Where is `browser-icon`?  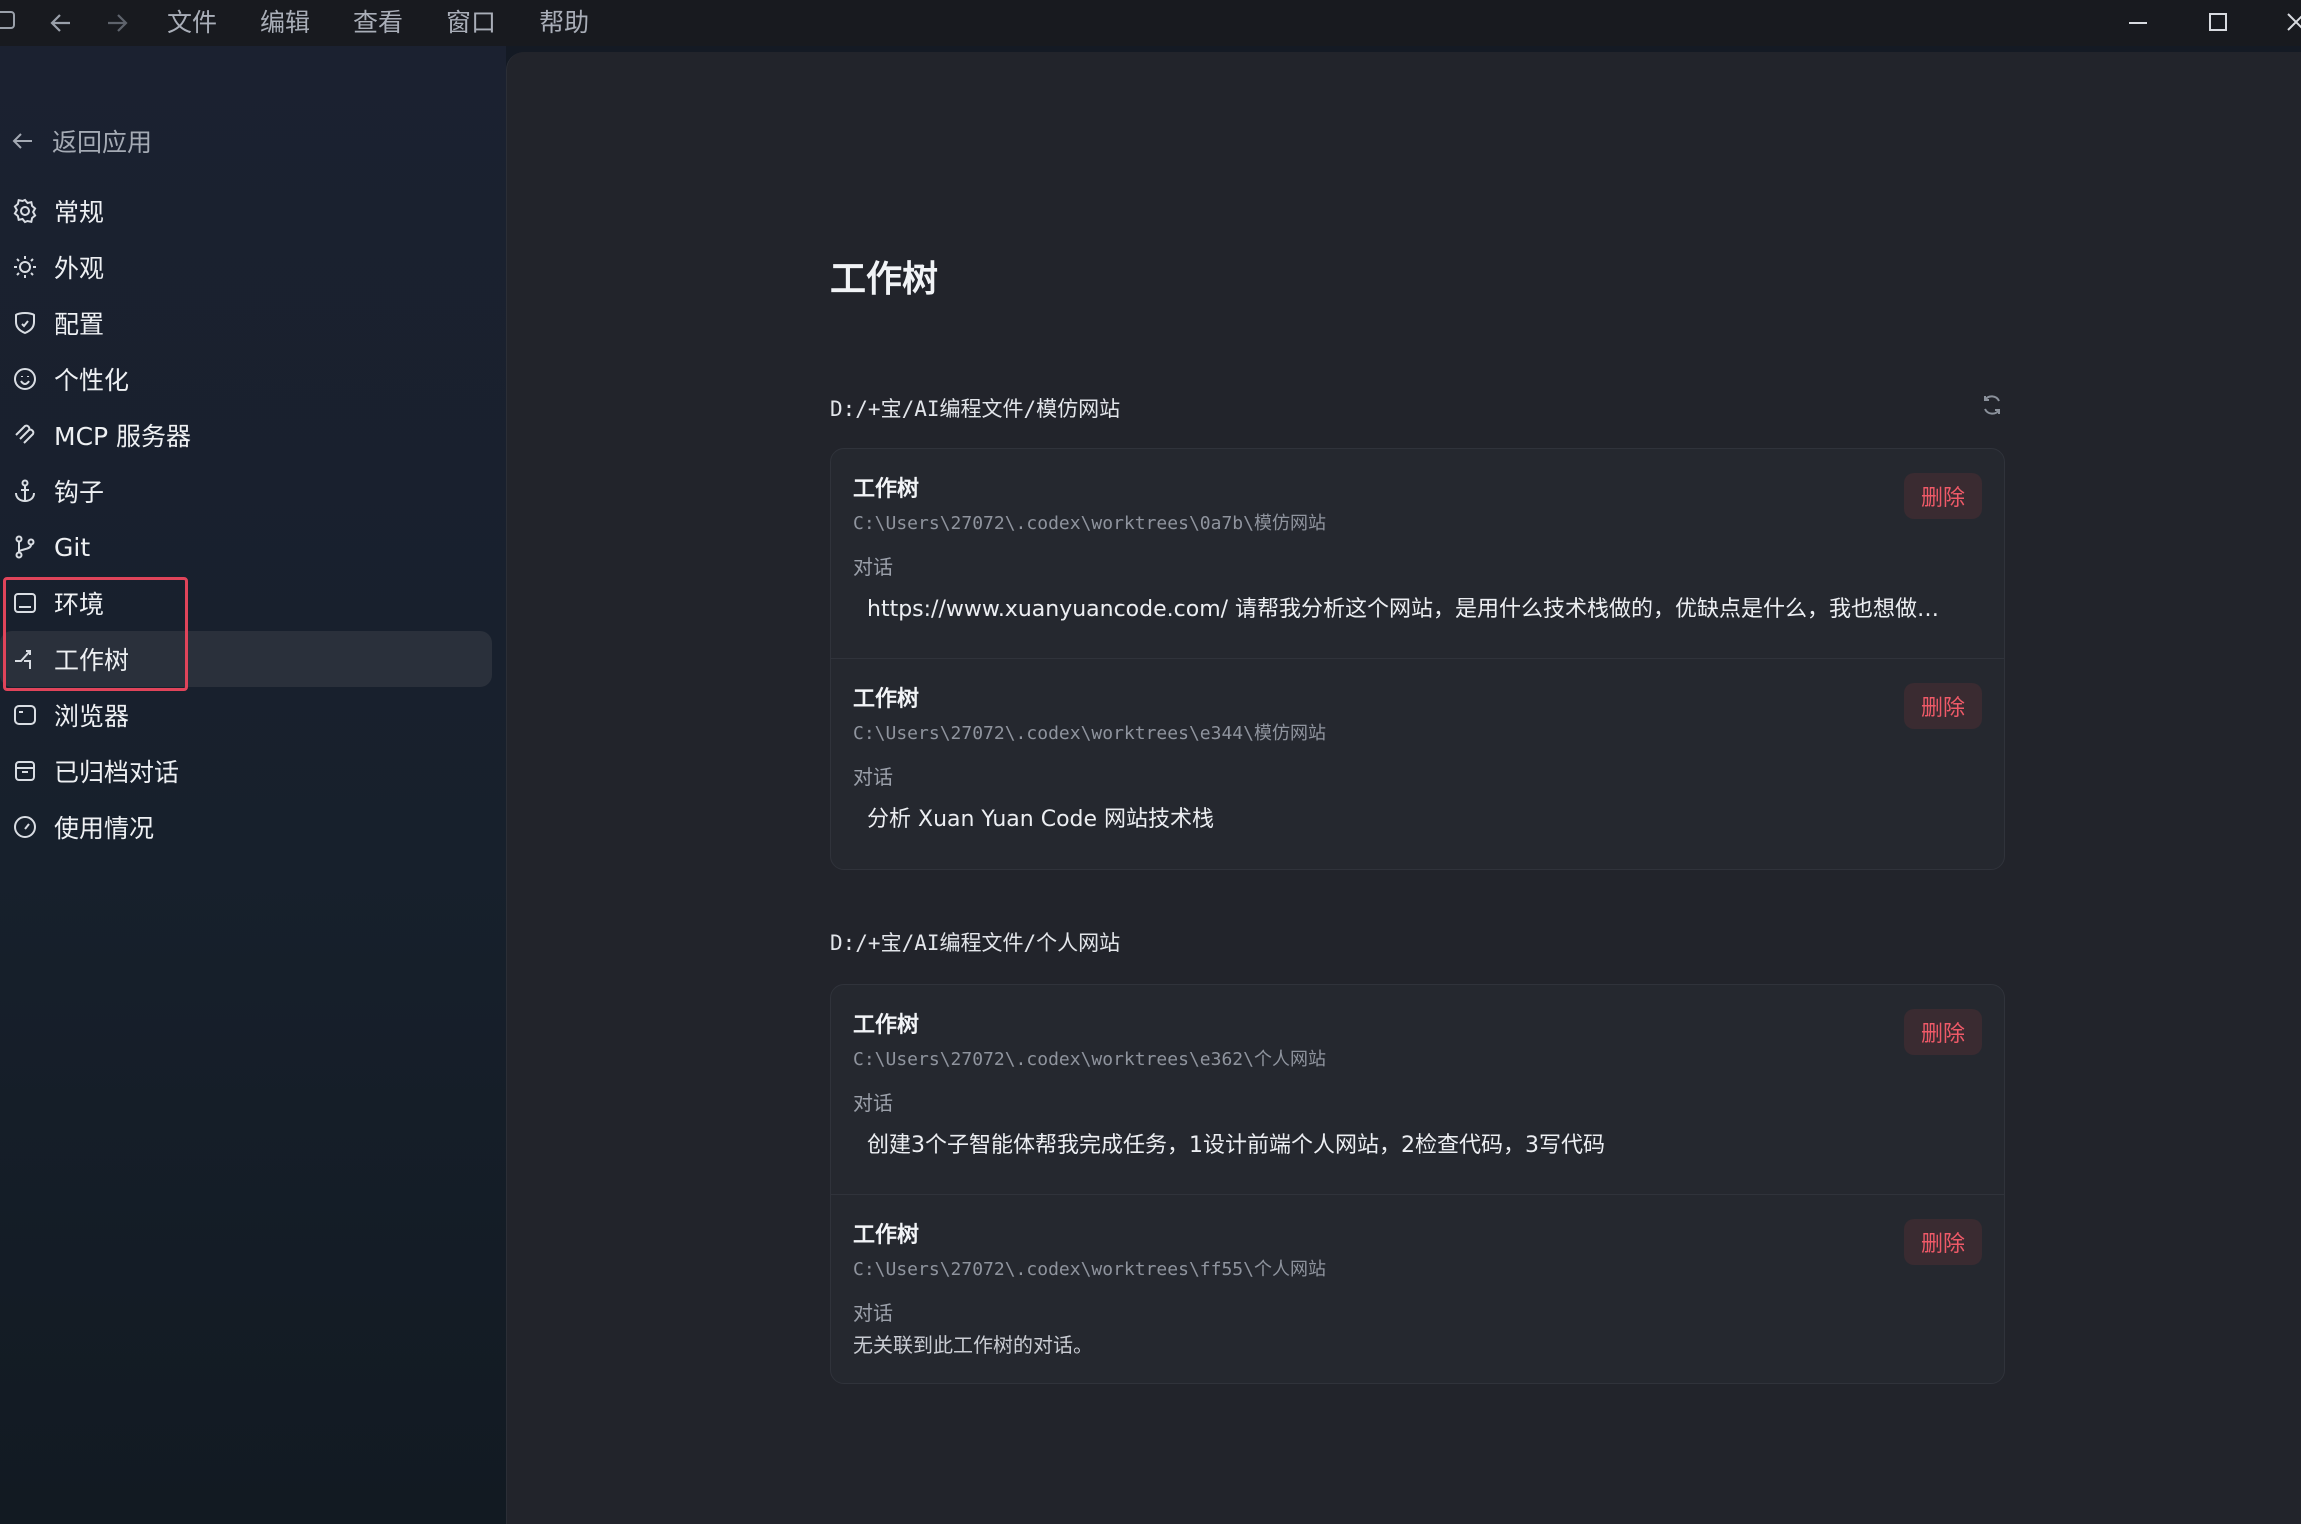 browser-icon is located at coordinates (25, 715).